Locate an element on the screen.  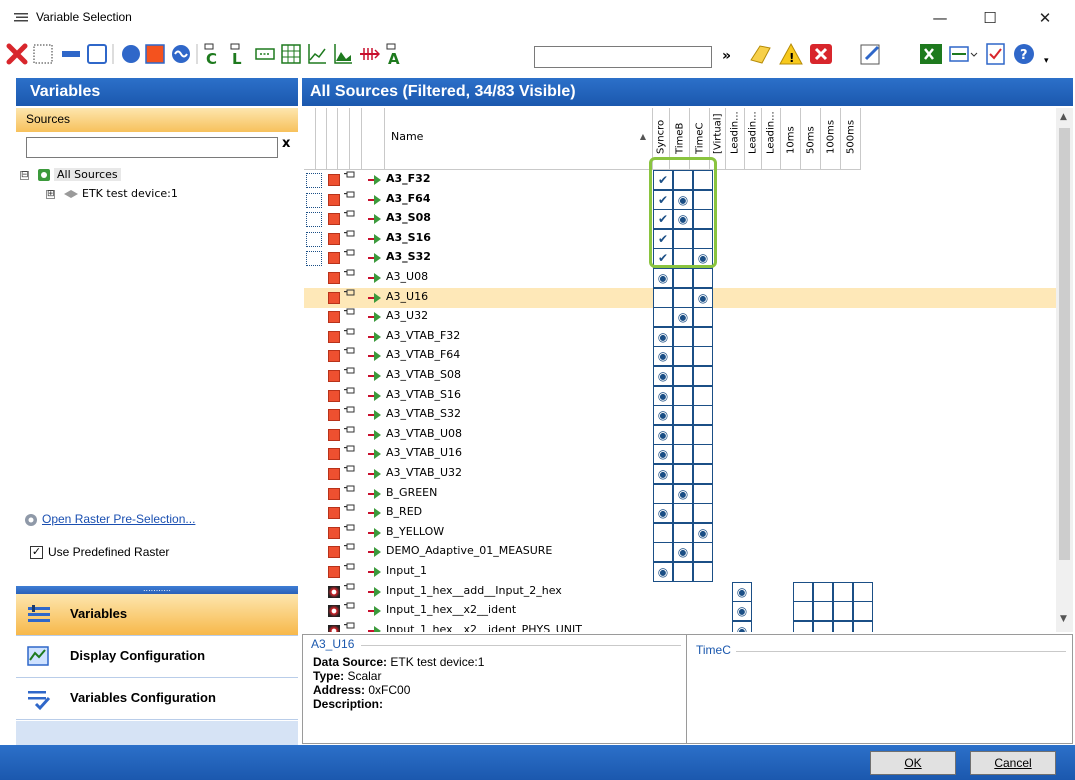
circle-icon is located at coordinates (131, 54).